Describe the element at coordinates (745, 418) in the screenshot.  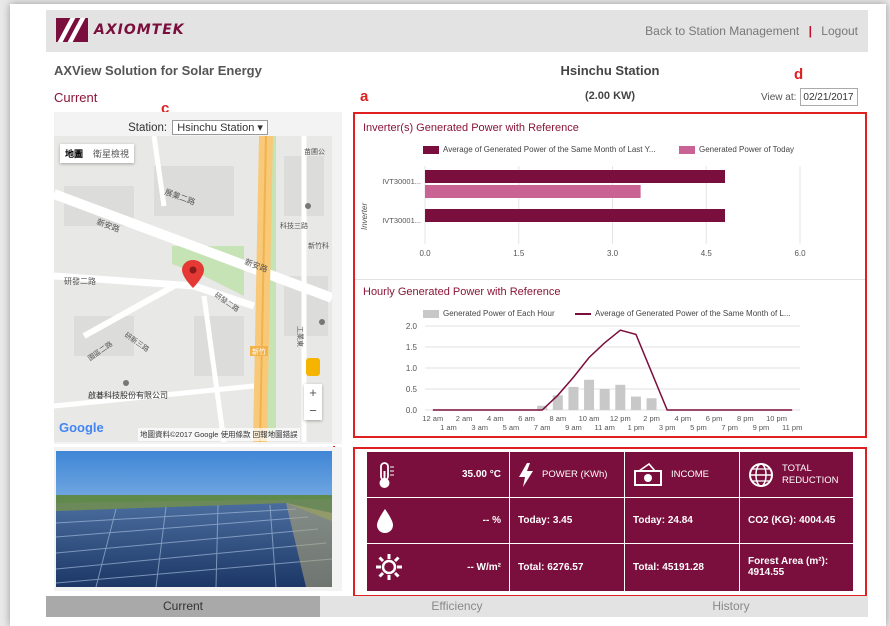
I see `x-tick-label-top: 8 pm` at that location.